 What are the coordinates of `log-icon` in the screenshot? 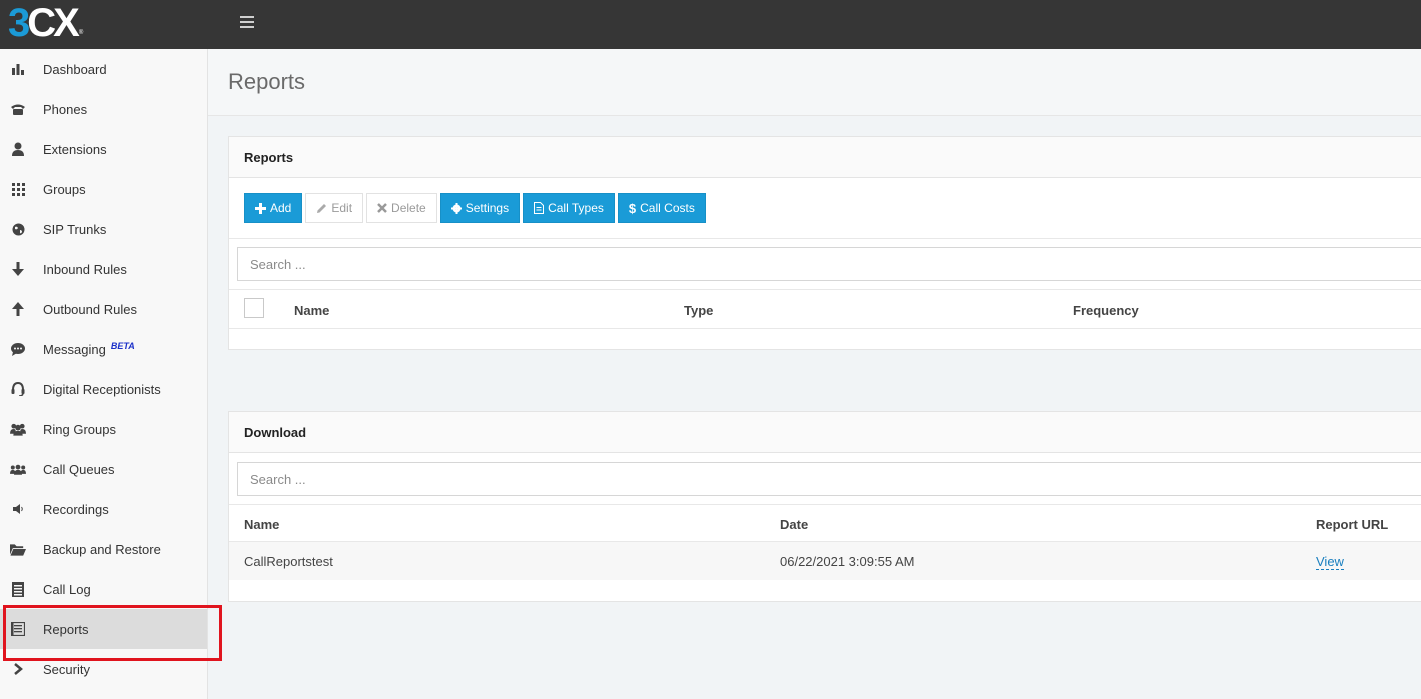 It's located at (18, 589).